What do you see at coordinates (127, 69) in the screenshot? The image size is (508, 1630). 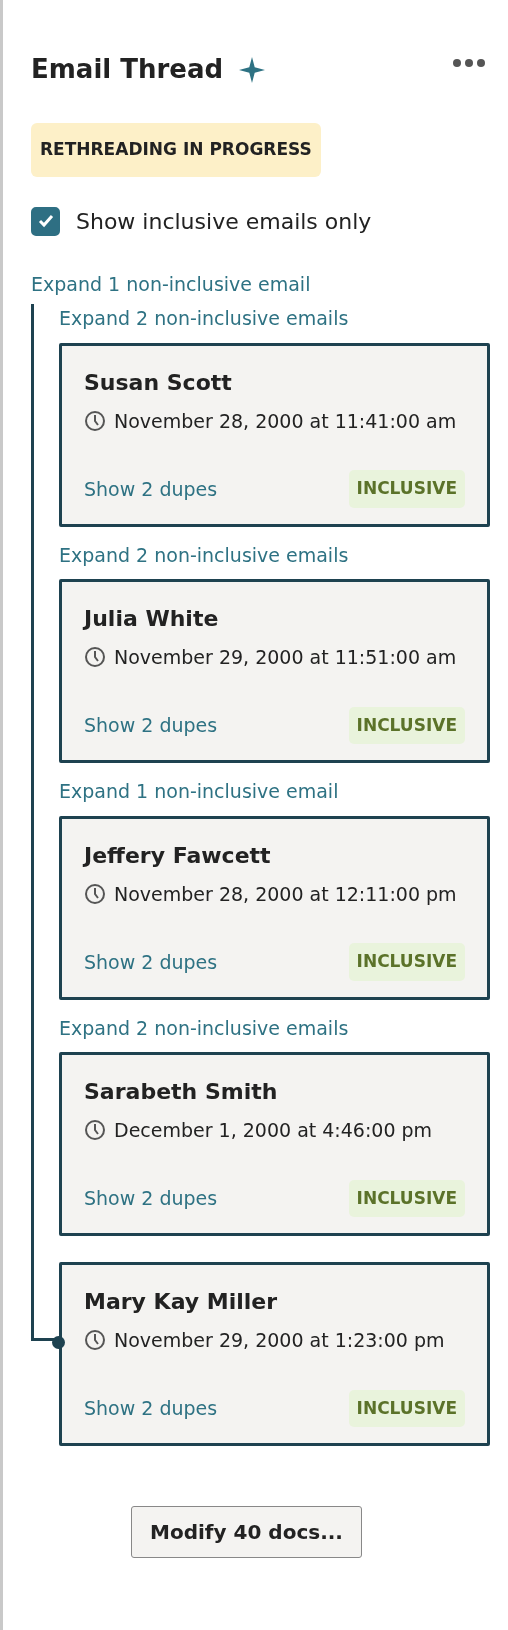 I see `panel-title: Email Thread` at bounding box center [127, 69].